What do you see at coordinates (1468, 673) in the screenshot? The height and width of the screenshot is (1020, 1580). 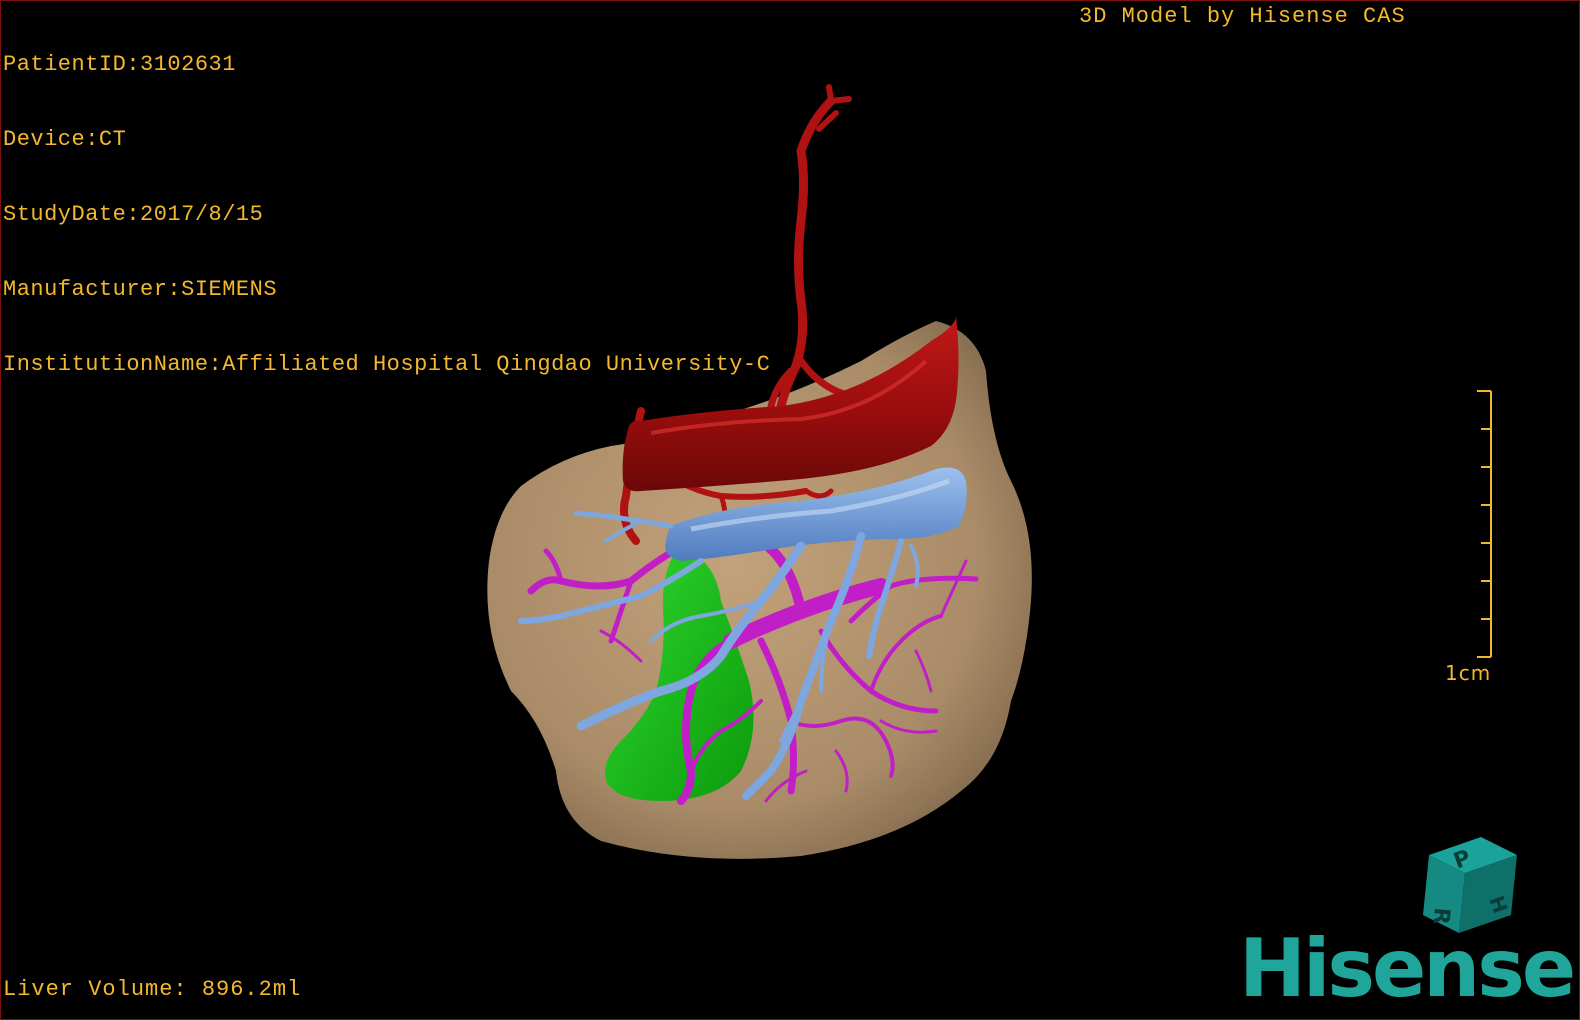 I see `scale-label: 1cm` at bounding box center [1468, 673].